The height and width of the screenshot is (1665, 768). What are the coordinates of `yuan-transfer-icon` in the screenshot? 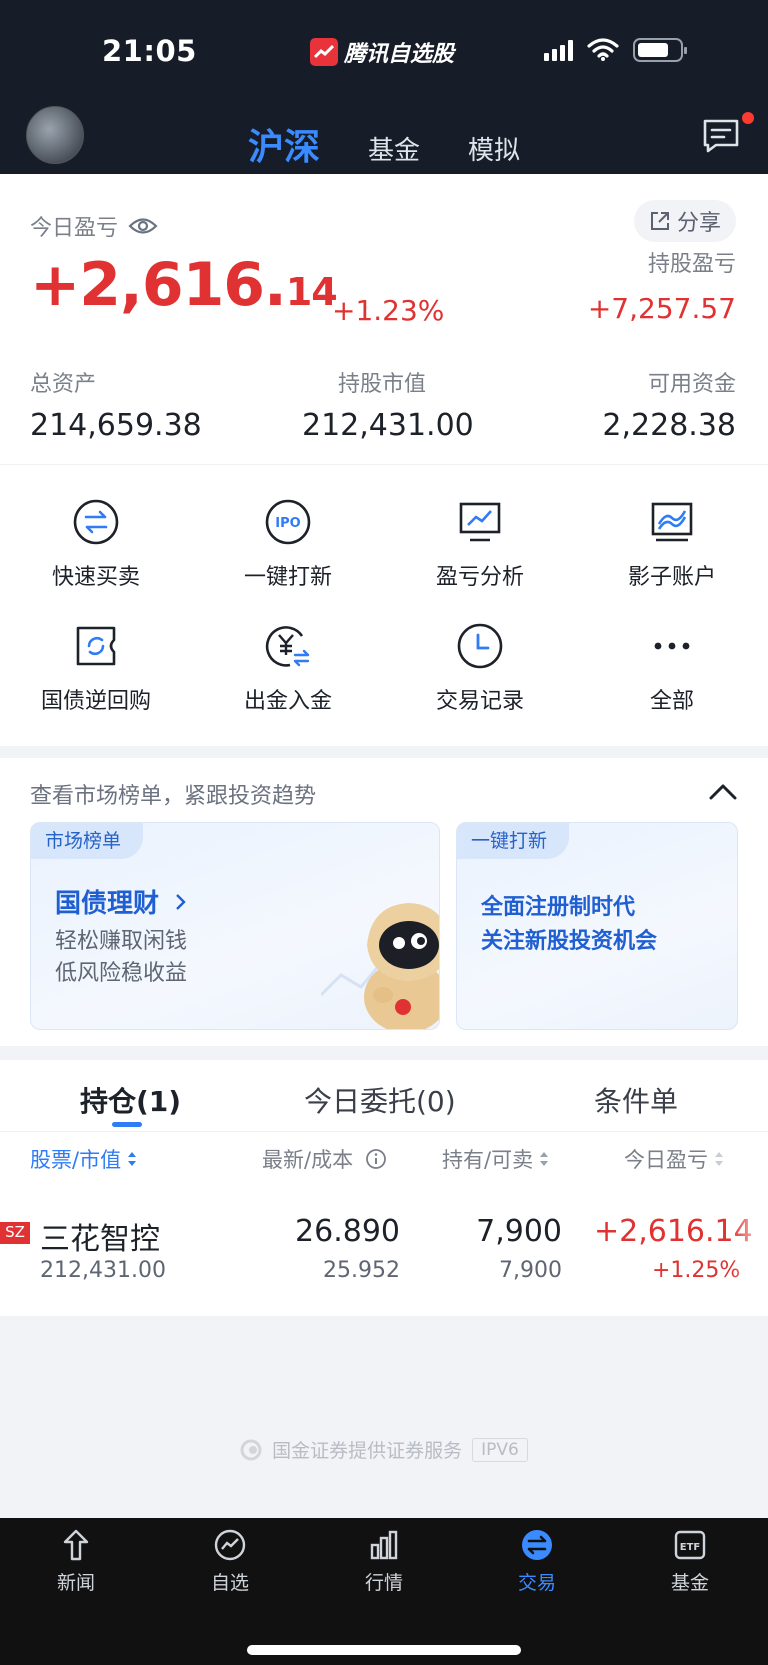 It's located at (288, 646).